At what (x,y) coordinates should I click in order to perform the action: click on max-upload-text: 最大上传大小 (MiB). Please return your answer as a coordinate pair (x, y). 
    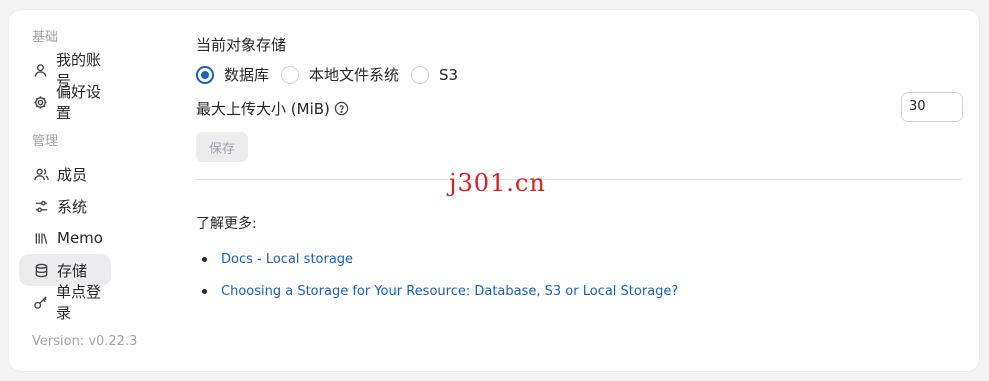
    Looking at the image, I should click on (263, 109).